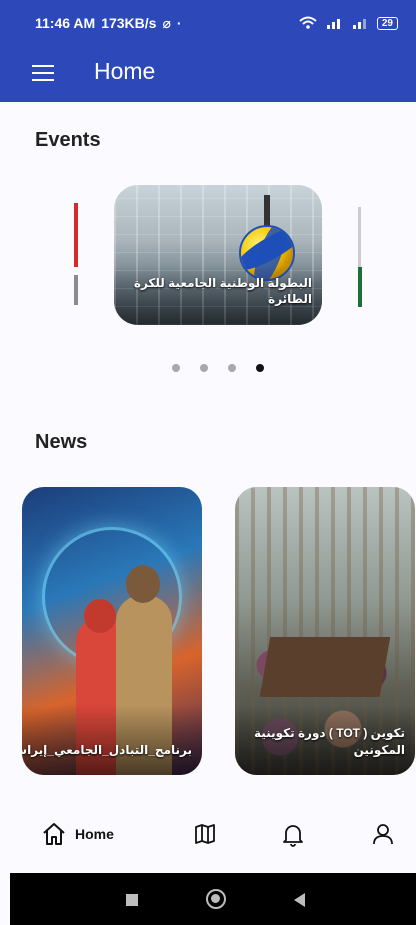  I want to click on bottom-nav: Home, so click(208, 837).